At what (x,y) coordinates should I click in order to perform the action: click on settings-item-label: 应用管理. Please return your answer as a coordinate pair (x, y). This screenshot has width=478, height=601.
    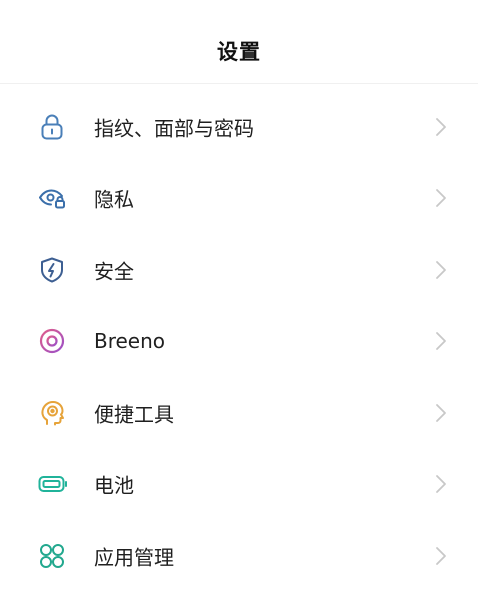
    Looking at the image, I should click on (134, 557).